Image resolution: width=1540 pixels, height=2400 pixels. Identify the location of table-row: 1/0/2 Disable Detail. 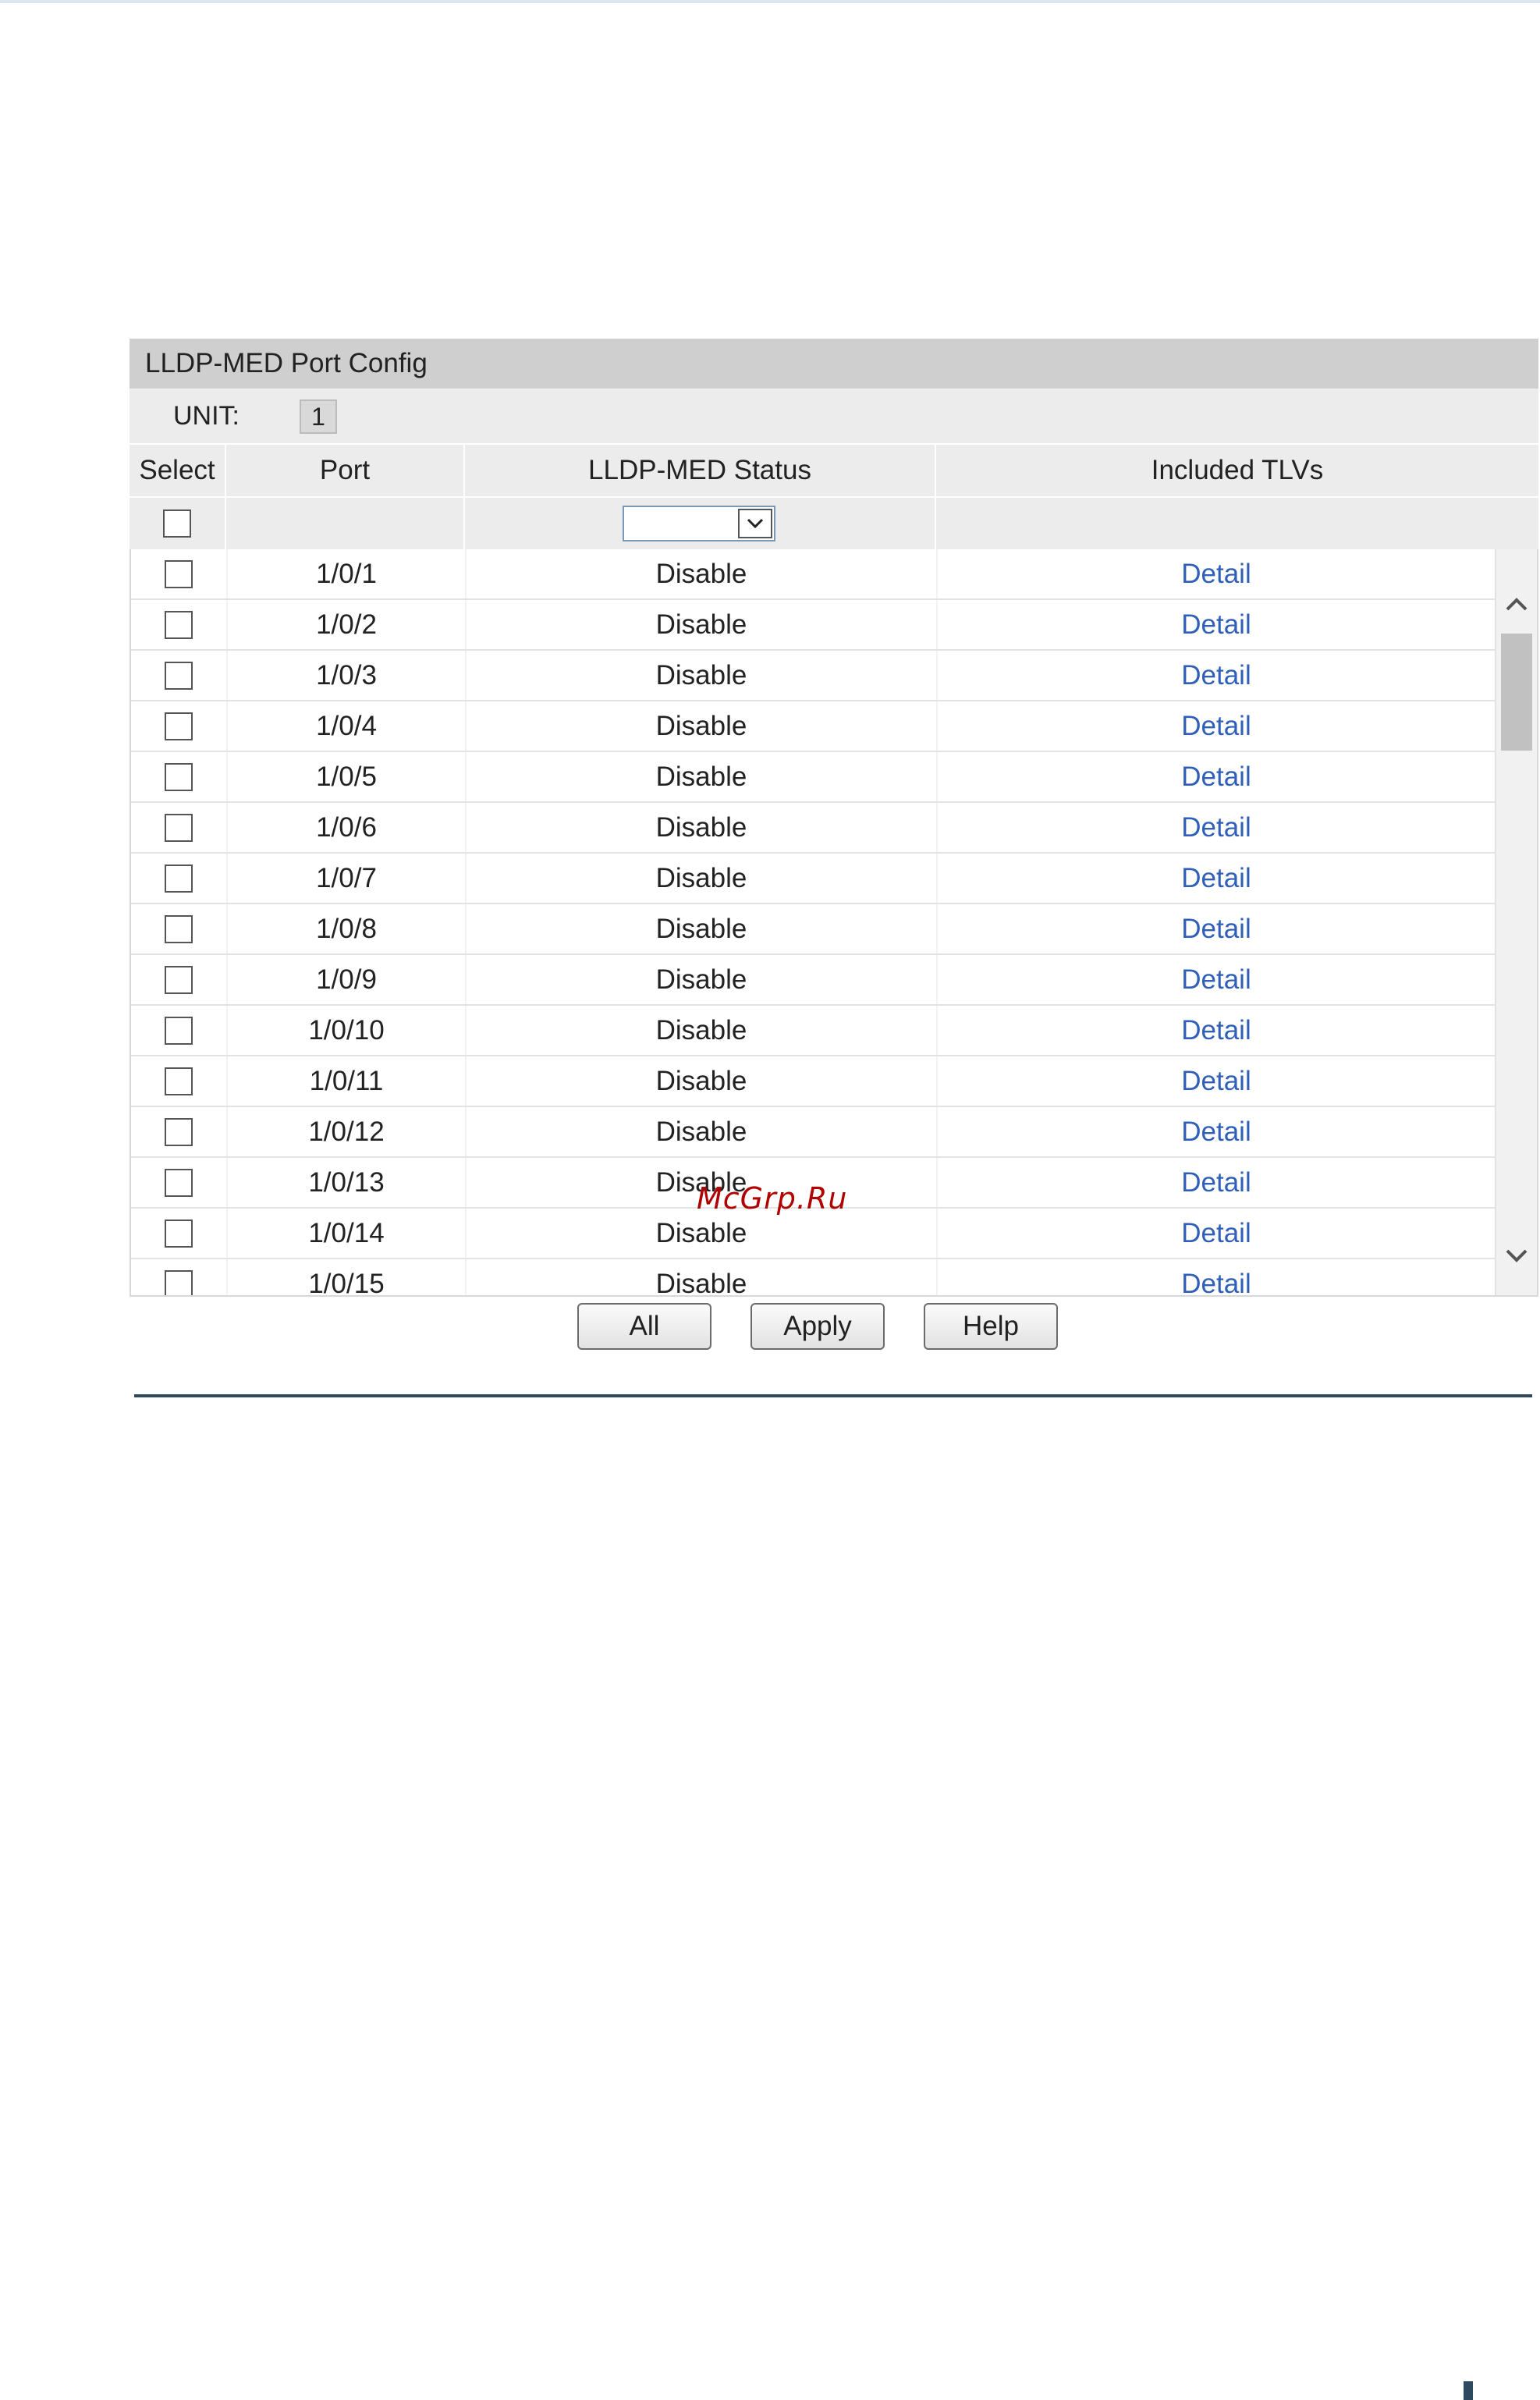
(813, 625).